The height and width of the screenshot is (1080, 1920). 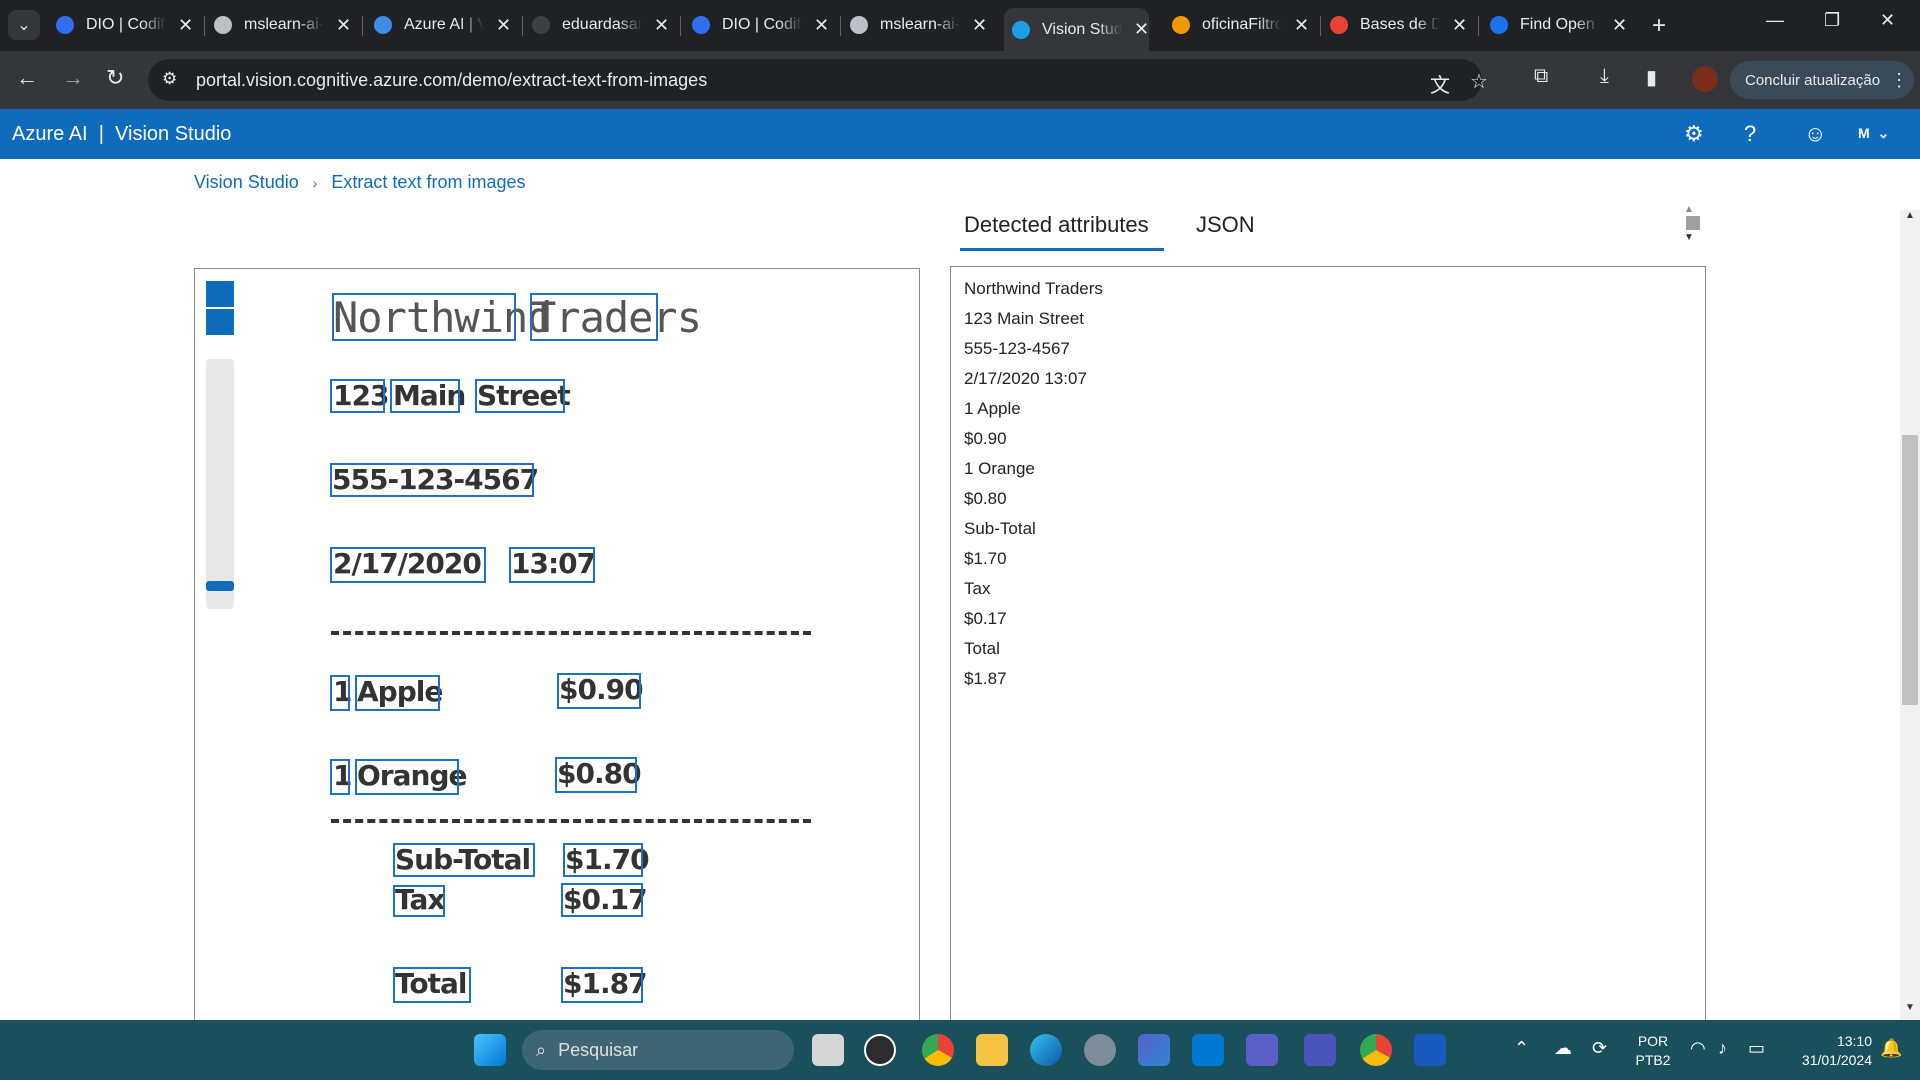 I want to click on update-button-label: Concluir atualização, so click(x=1813, y=80).